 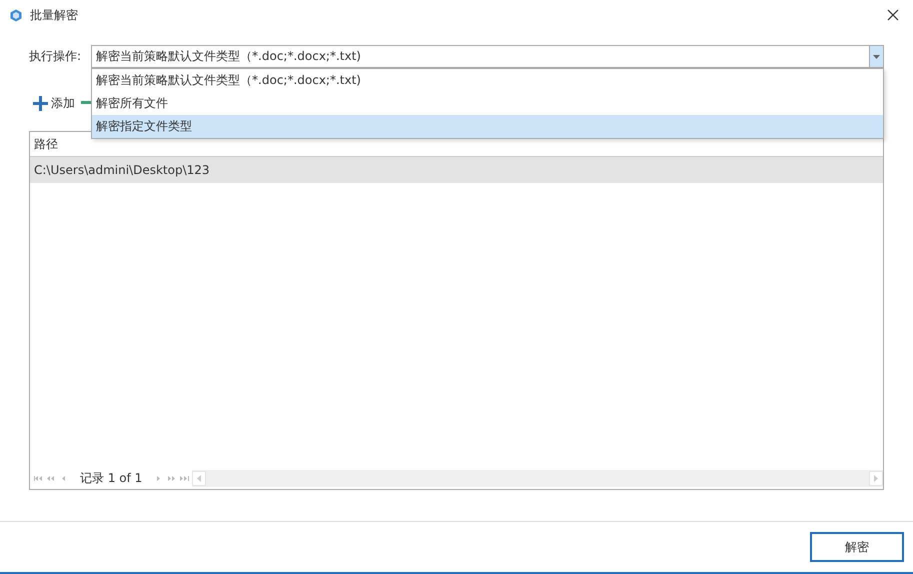 I want to click on dropdown-toggle, so click(x=876, y=56).